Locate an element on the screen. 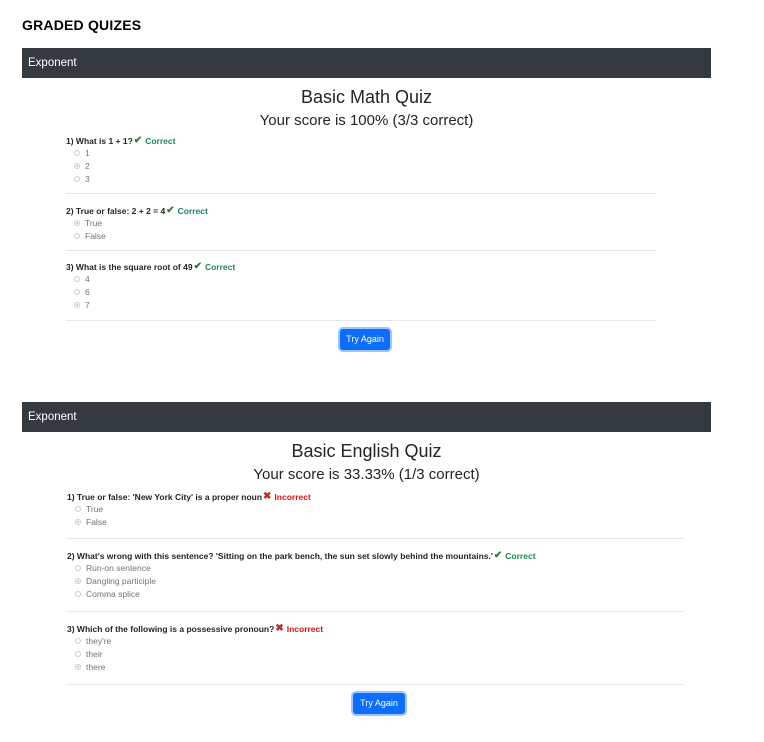 The height and width of the screenshot is (742, 764). quiz-score: Your score is 33.33% (1/3 correct) is located at coordinates (366, 474).